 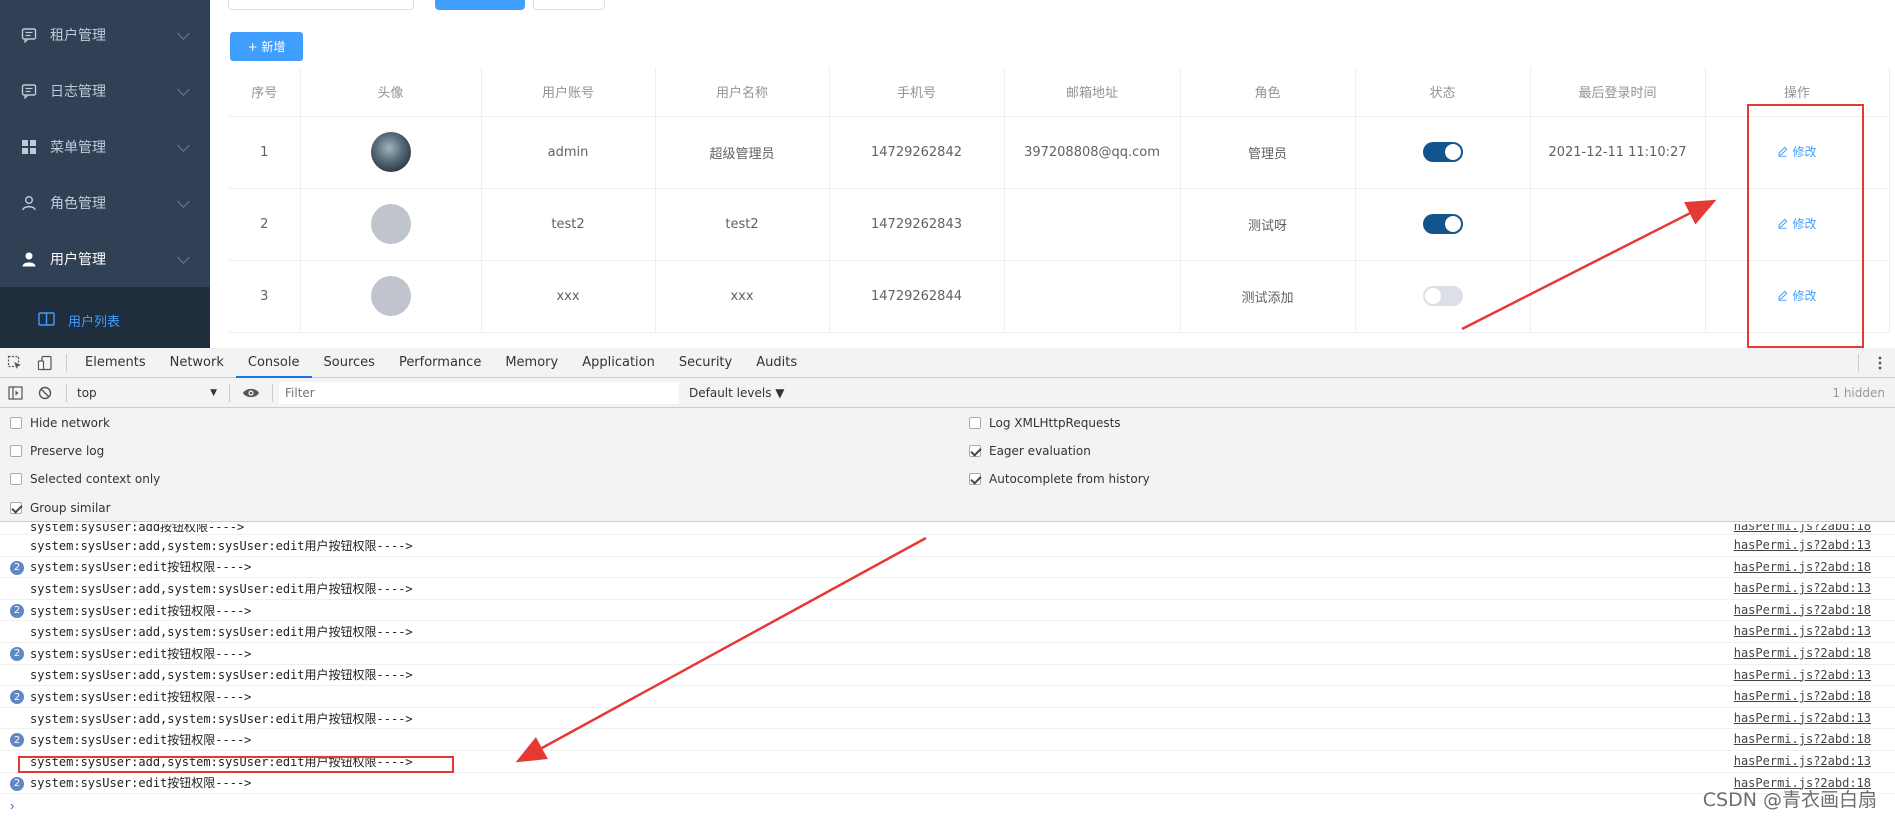 What do you see at coordinates (742, 92) in the screenshot?
I see `col-header-name: 用户名称` at bounding box center [742, 92].